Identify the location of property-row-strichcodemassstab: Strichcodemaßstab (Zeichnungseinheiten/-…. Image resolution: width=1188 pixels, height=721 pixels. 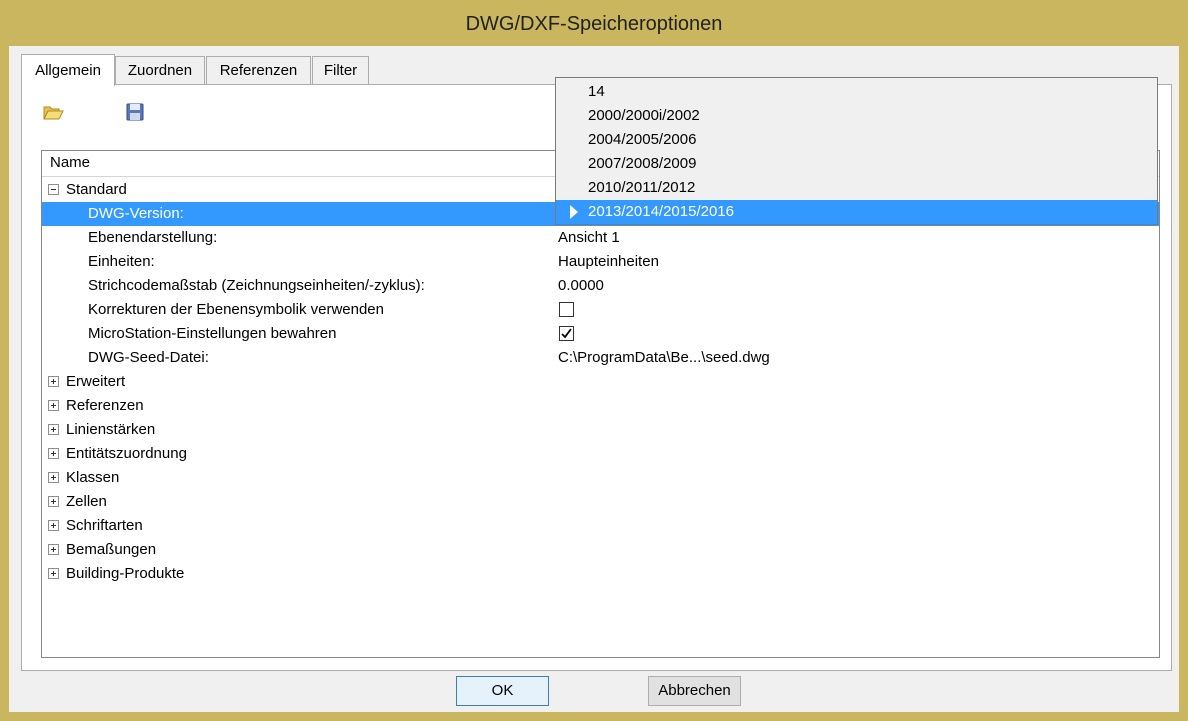
(600, 286).